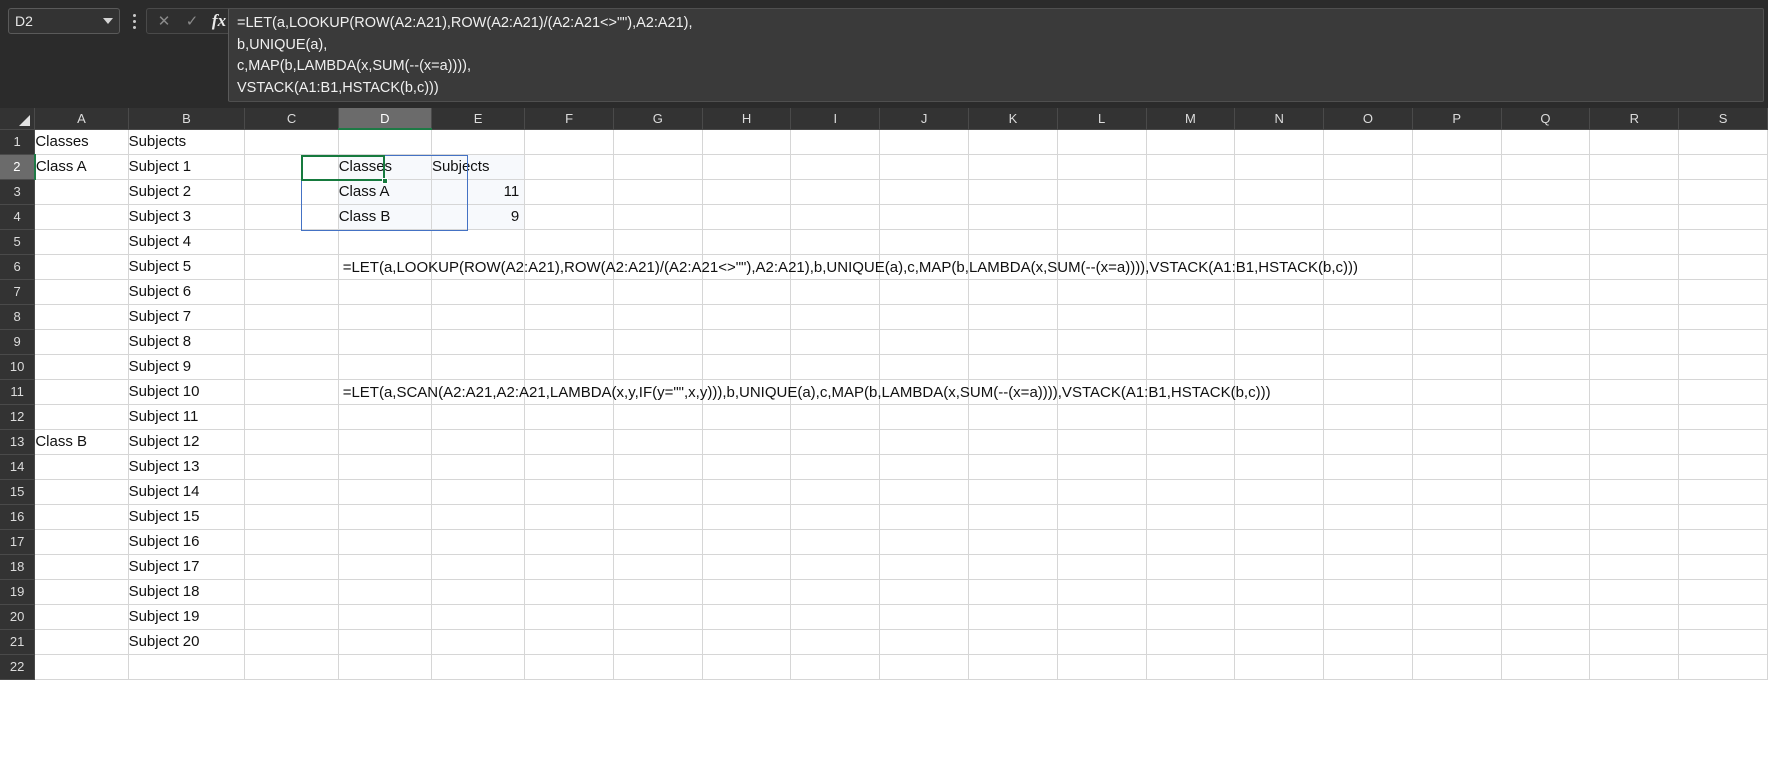  I want to click on cell-p19, so click(1457, 592).